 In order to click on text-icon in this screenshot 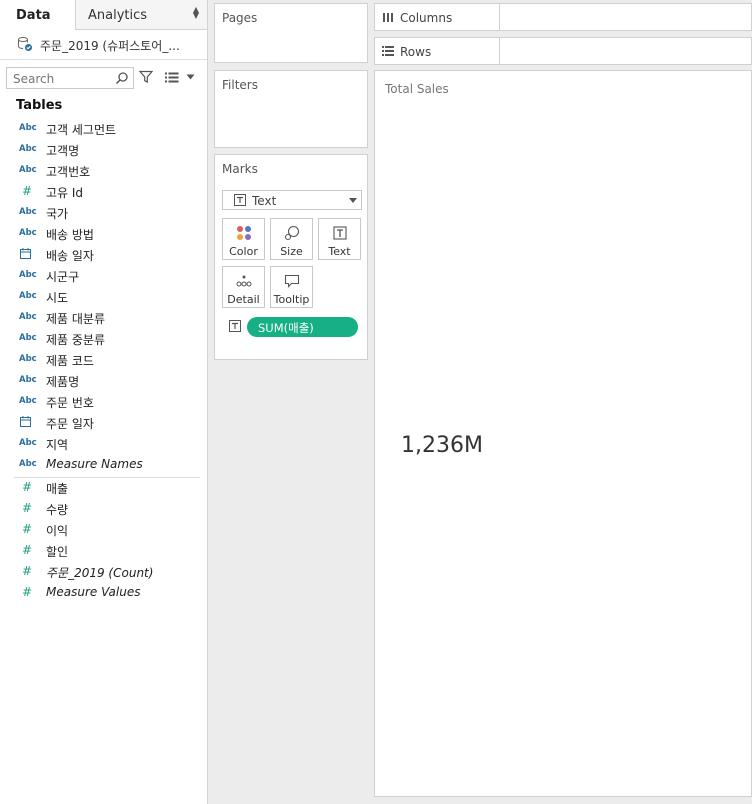, I will do `click(340, 233)`.